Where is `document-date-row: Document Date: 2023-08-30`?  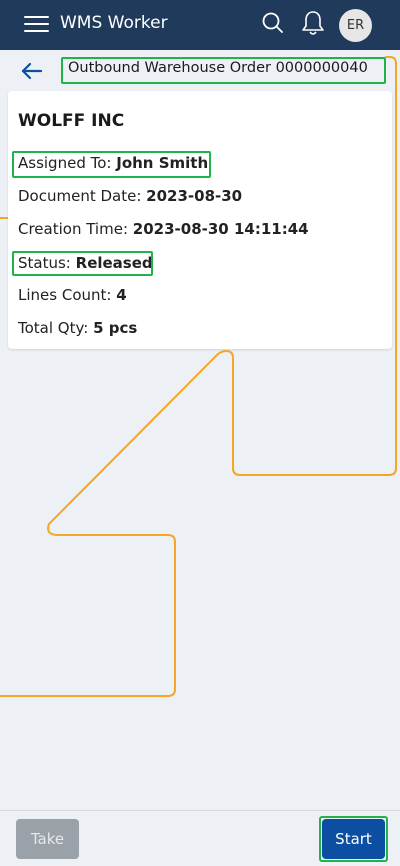 document-date-row: Document Date: 2023-08-30 is located at coordinates (130, 196).